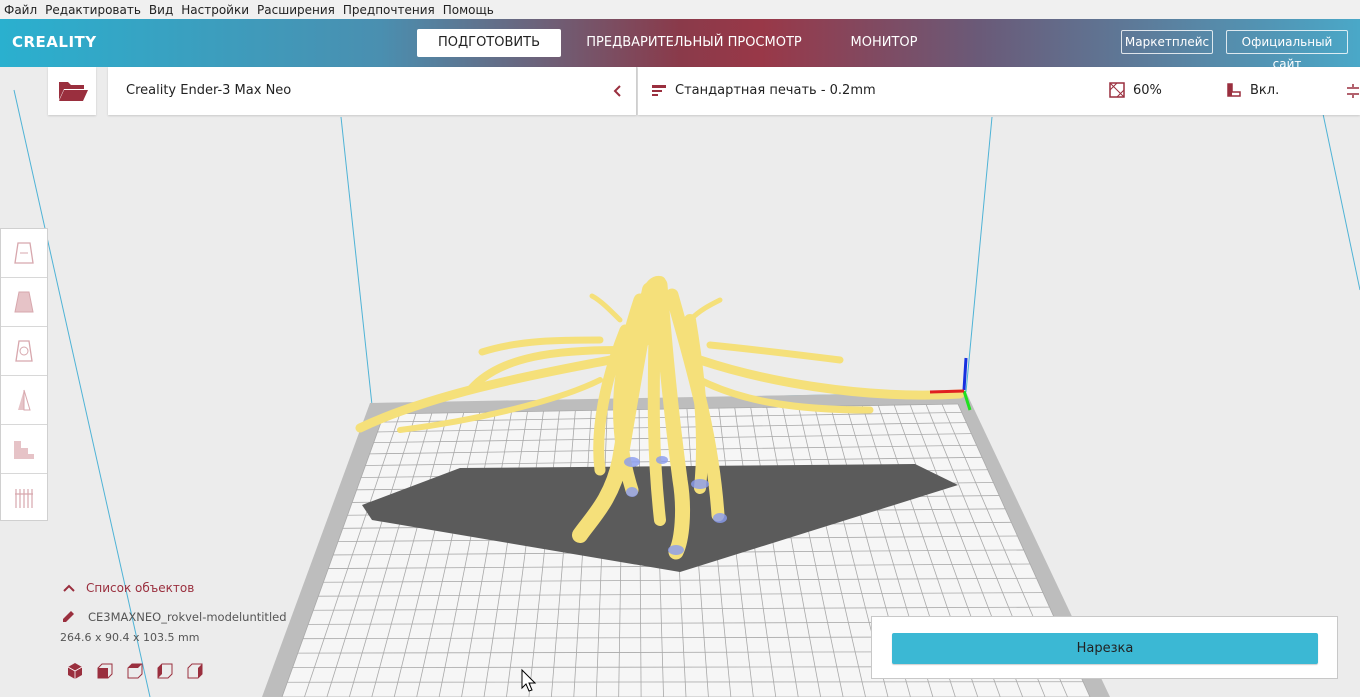 Image resolution: width=1360 pixels, height=697 pixels. I want to click on slice-panel: Нарезка, so click(1104, 647).